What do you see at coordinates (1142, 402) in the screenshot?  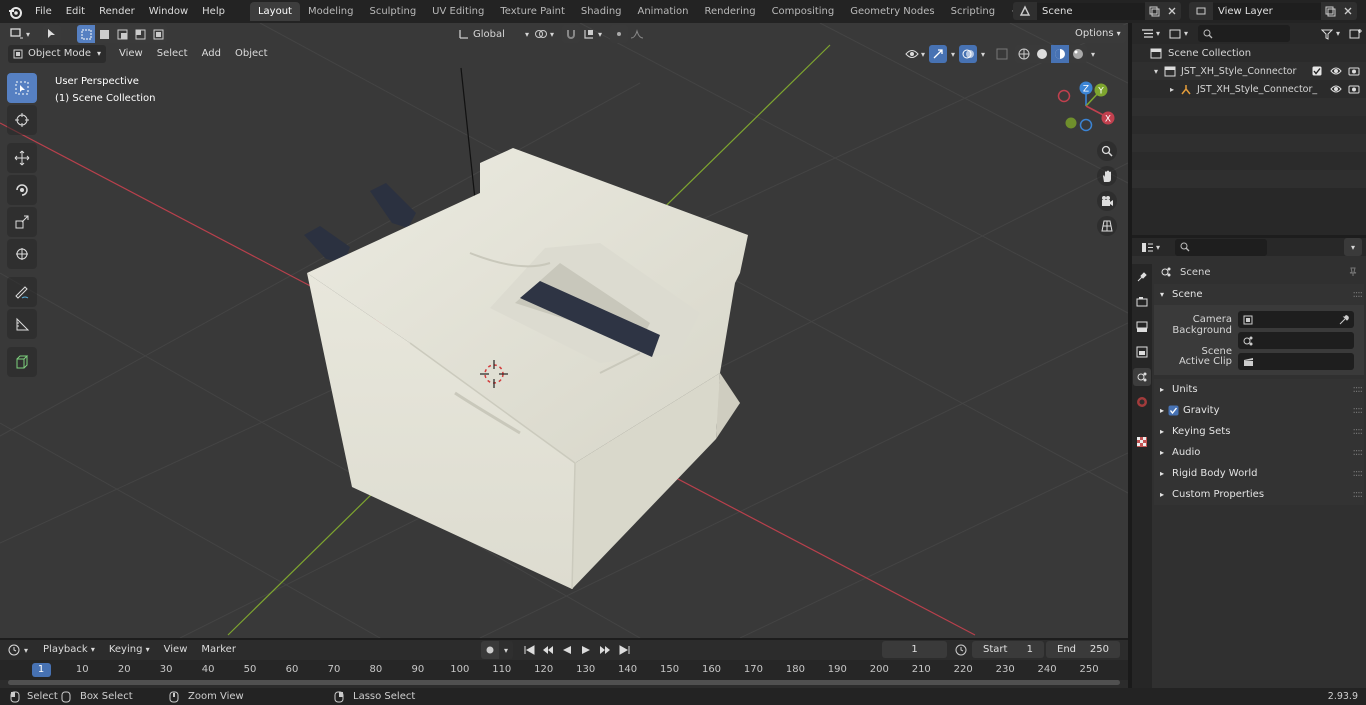 I see `world-tab-icon` at bounding box center [1142, 402].